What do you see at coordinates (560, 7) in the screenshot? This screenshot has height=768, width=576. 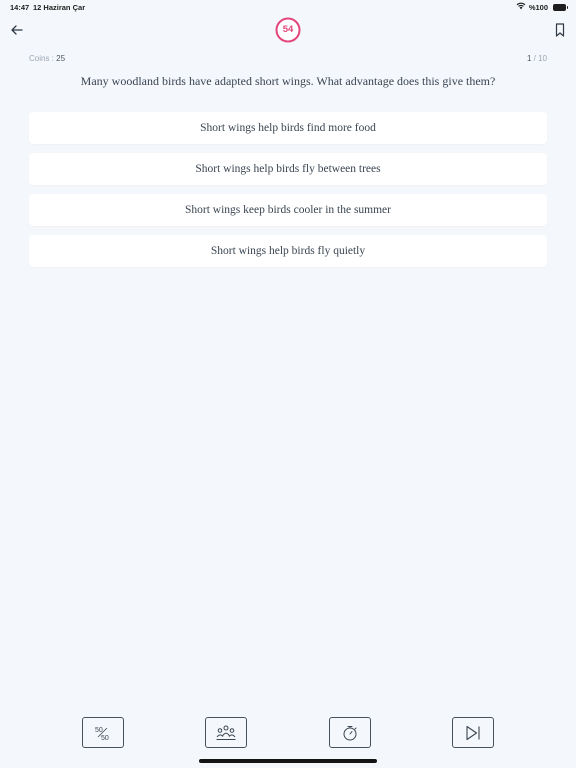 I see `battery-icon` at bounding box center [560, 7].